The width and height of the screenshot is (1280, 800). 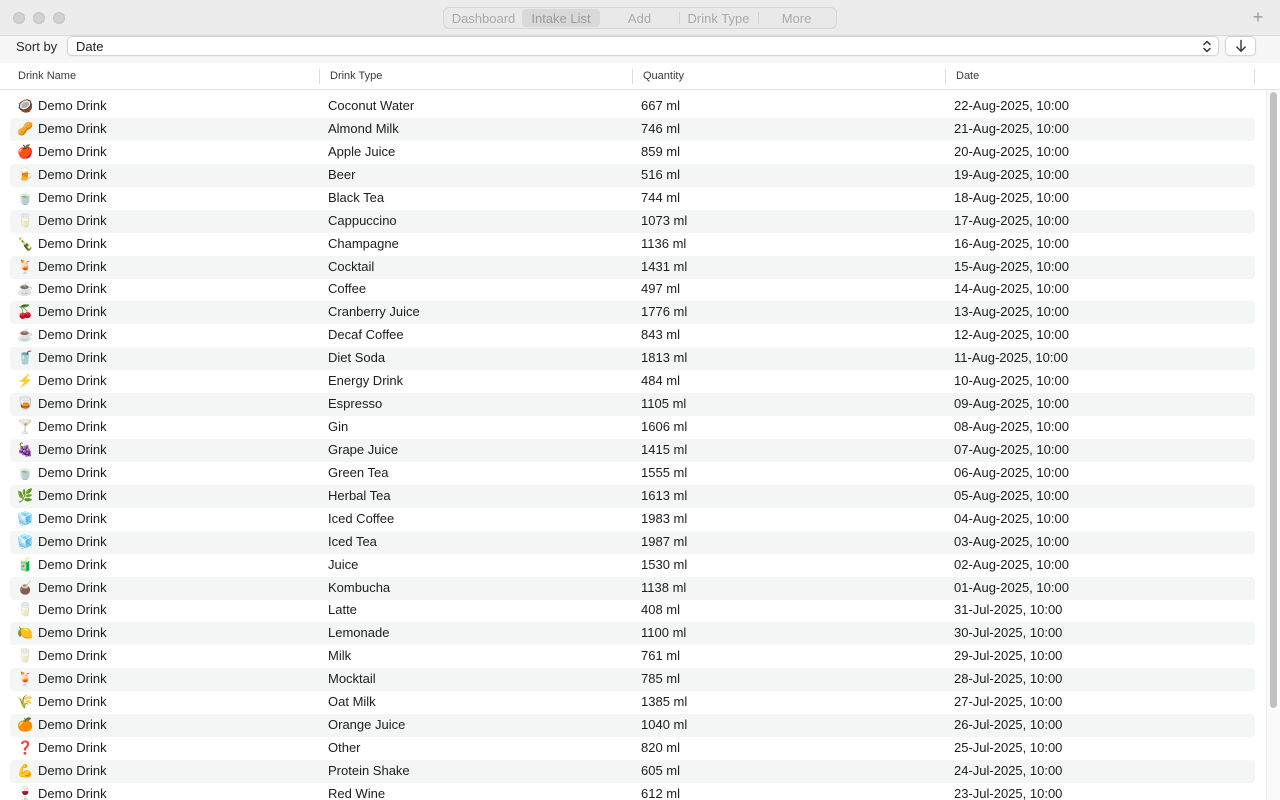 I want to click on drink-type-cell: Coffee, so click(x=347, y=289).